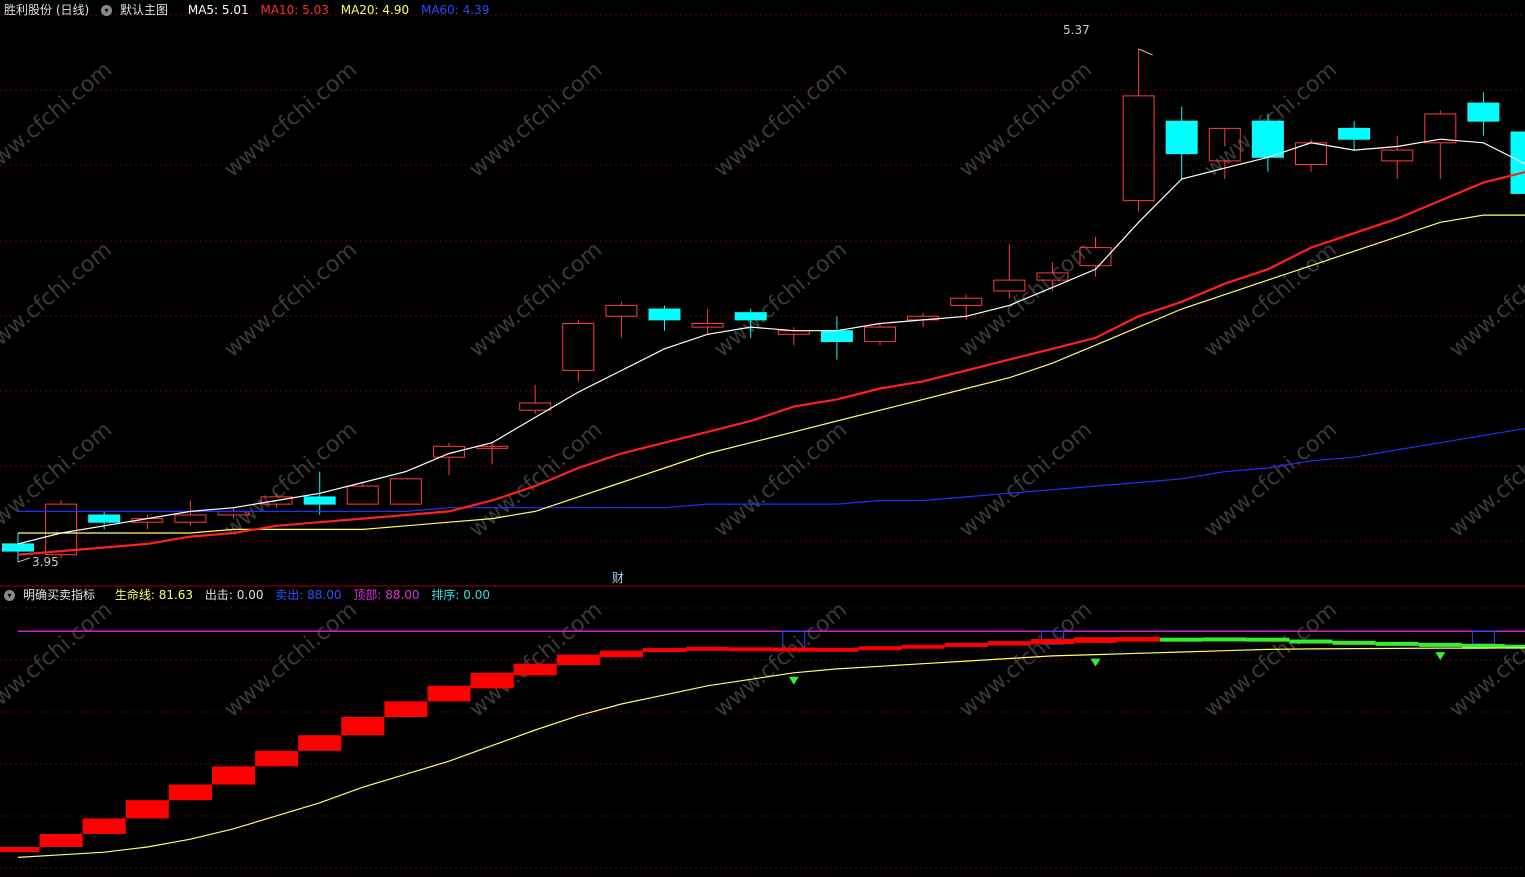 The height and width of the screenshot is (877, 1525). Describe the element at coordinates (460, 595) in the screenshot. I see `rank-value: 排序: 0.00` at that location.